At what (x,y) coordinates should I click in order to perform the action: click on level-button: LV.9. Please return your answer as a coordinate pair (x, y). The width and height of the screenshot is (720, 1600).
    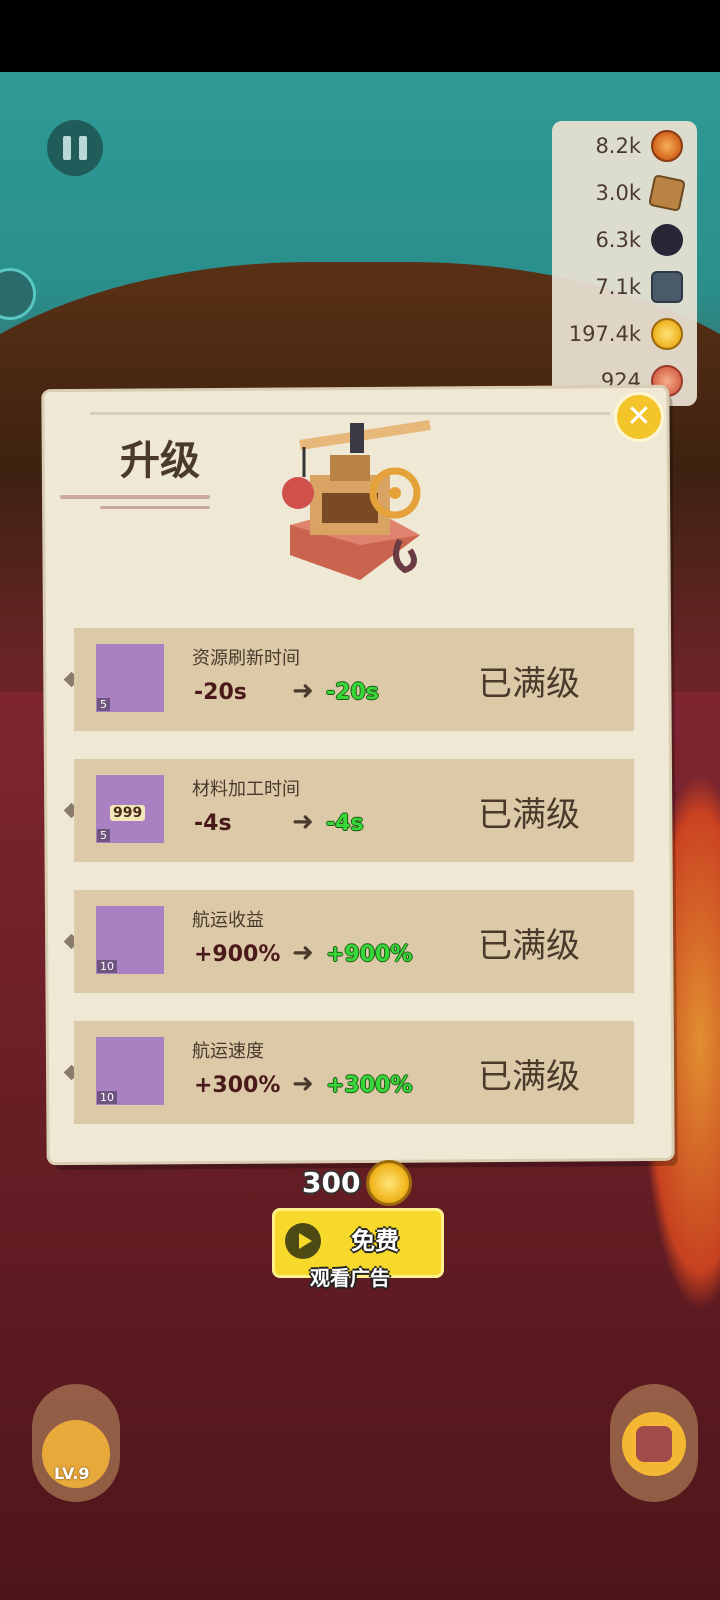
    Looking at the image, I should click on (76, 1443).